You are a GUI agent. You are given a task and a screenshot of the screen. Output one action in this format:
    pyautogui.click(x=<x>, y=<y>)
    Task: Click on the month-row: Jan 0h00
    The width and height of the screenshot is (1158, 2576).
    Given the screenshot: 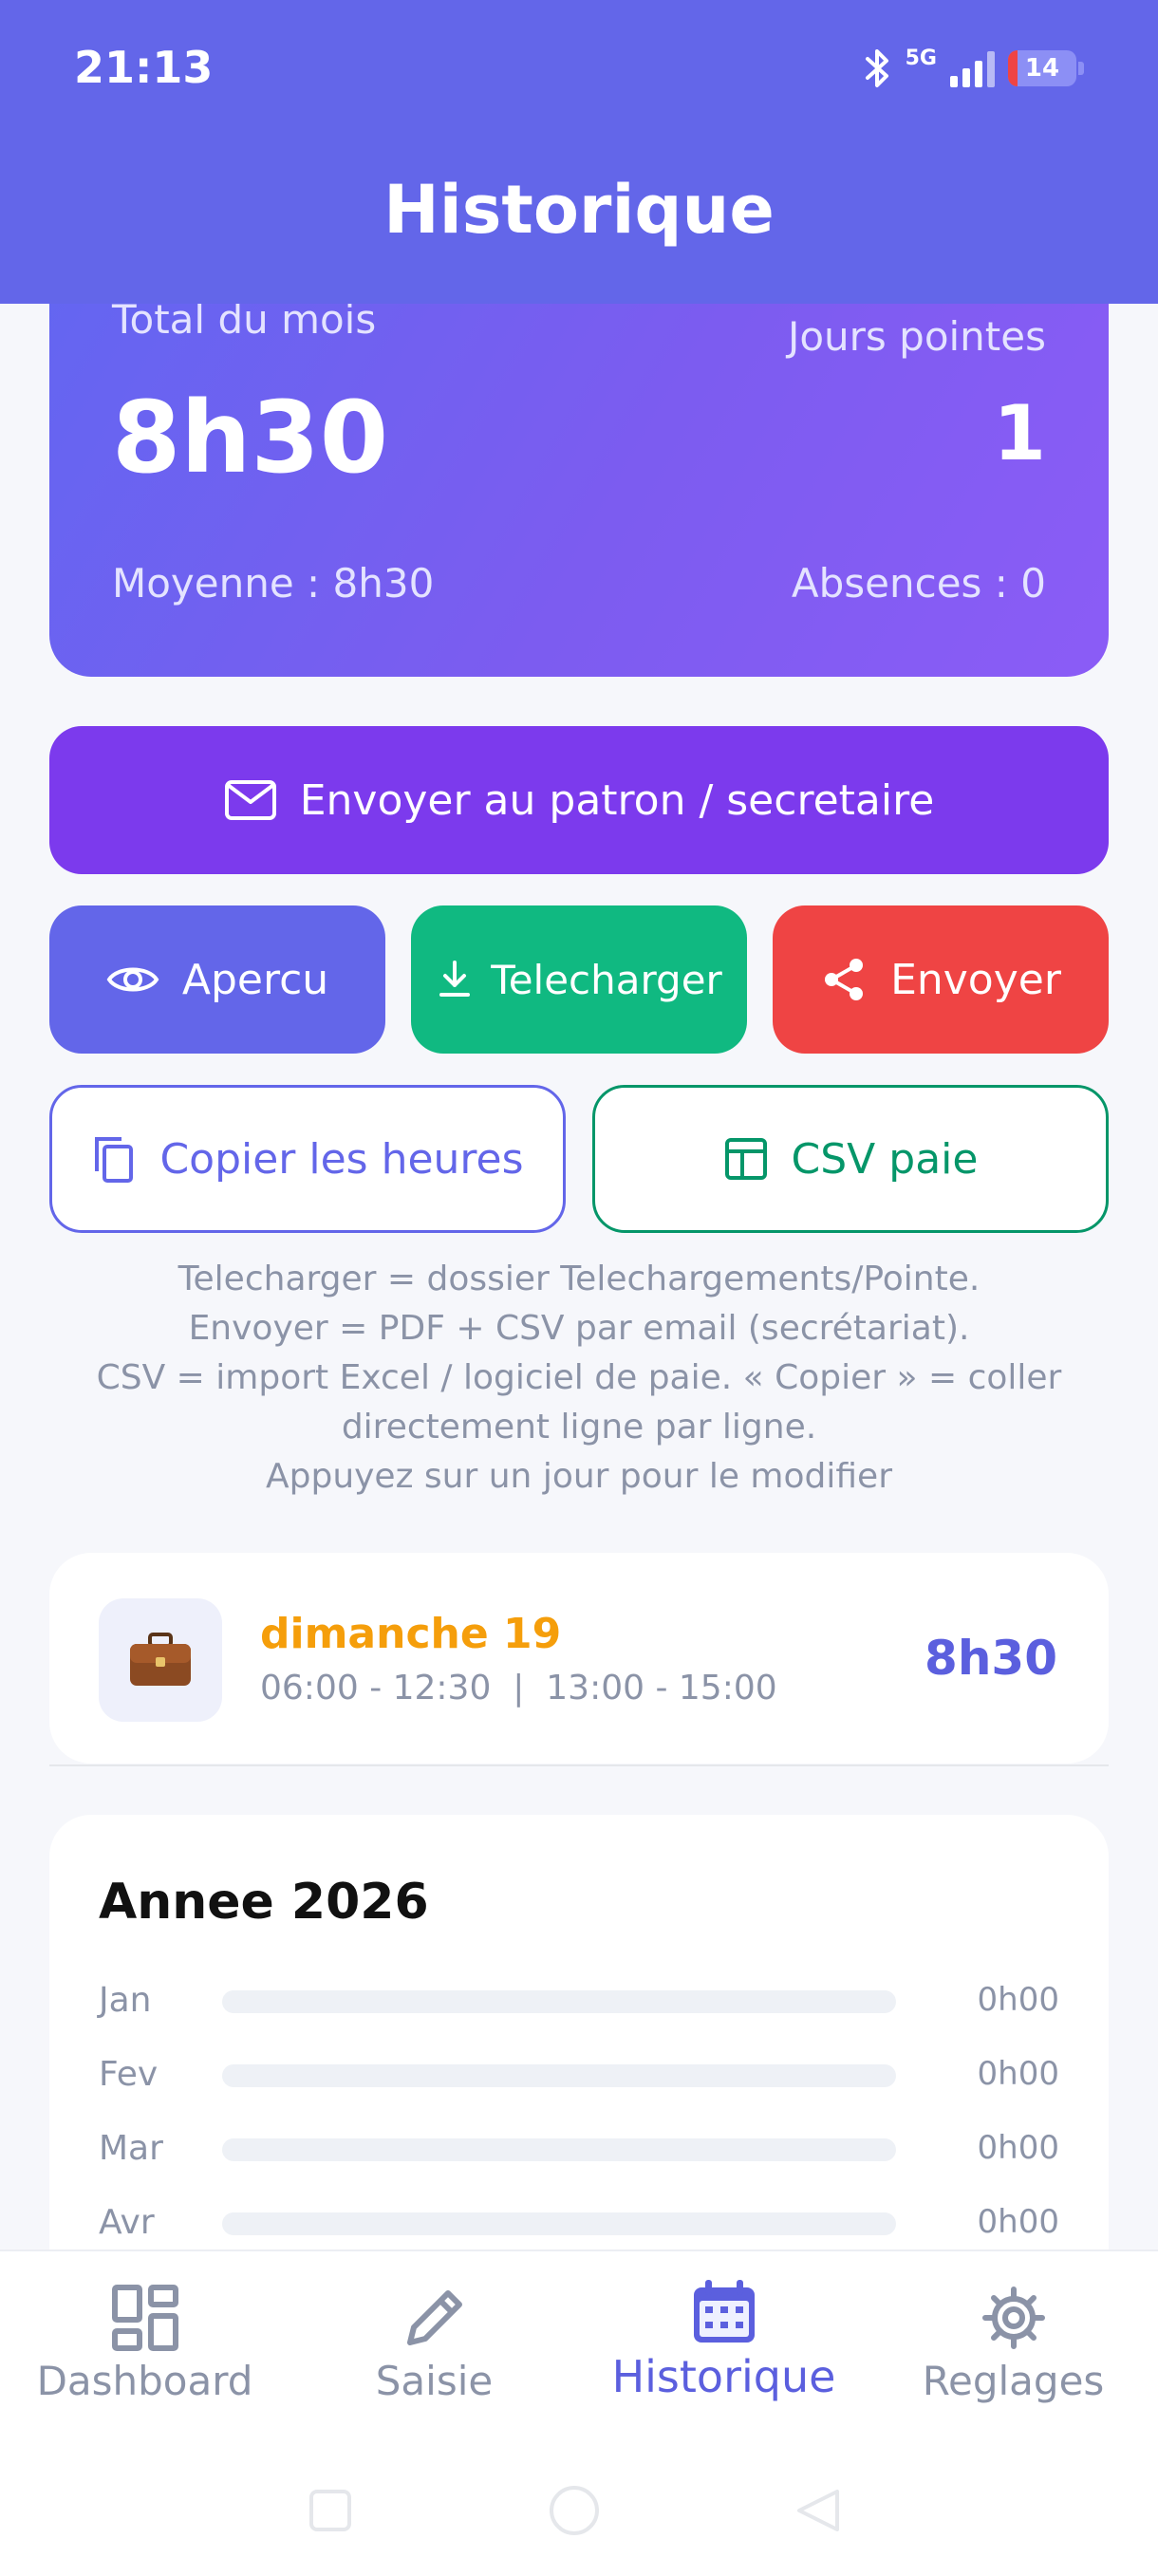 What is the action you would take?
    pyautogui.click(x=579, y=2001)
    